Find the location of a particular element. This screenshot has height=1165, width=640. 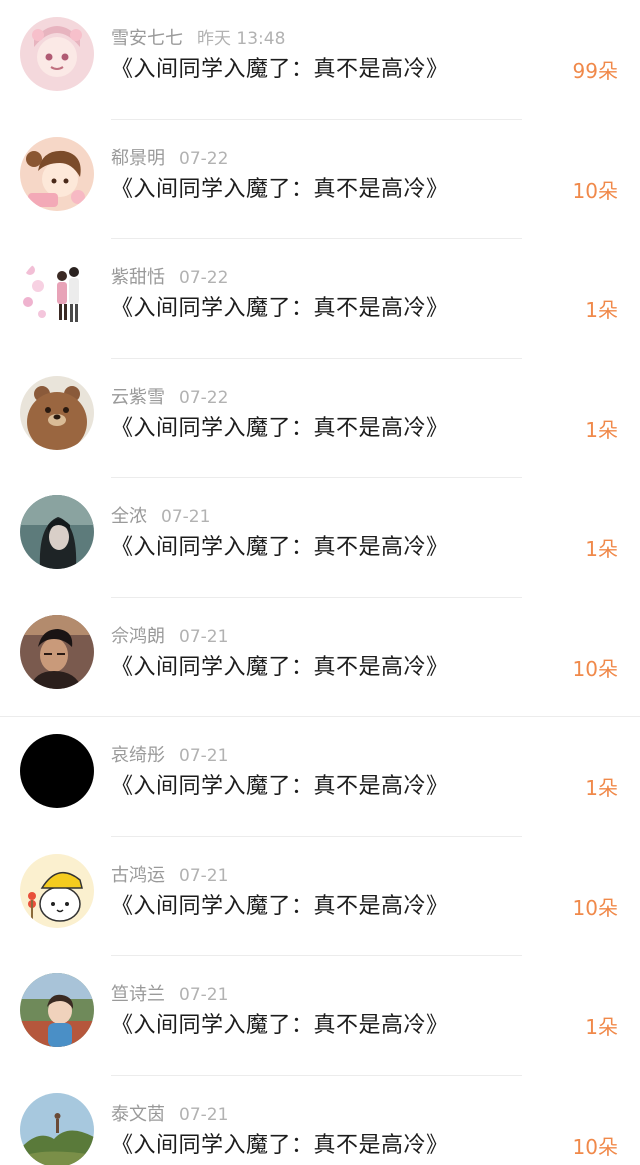

user-name: 紫甜恬 is located at coordinates (138, 277).